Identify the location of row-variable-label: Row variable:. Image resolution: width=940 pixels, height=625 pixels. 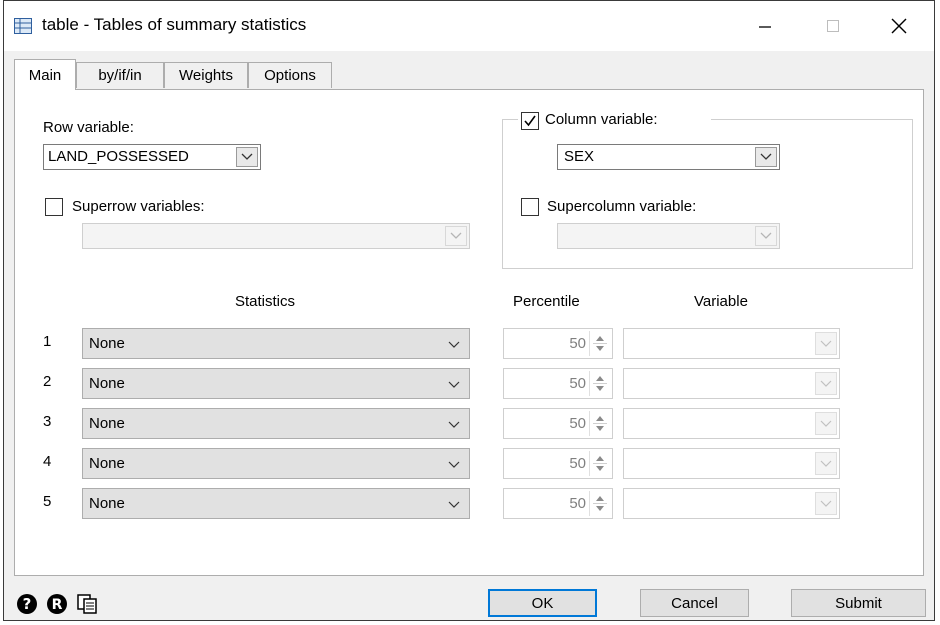
(88, 127).